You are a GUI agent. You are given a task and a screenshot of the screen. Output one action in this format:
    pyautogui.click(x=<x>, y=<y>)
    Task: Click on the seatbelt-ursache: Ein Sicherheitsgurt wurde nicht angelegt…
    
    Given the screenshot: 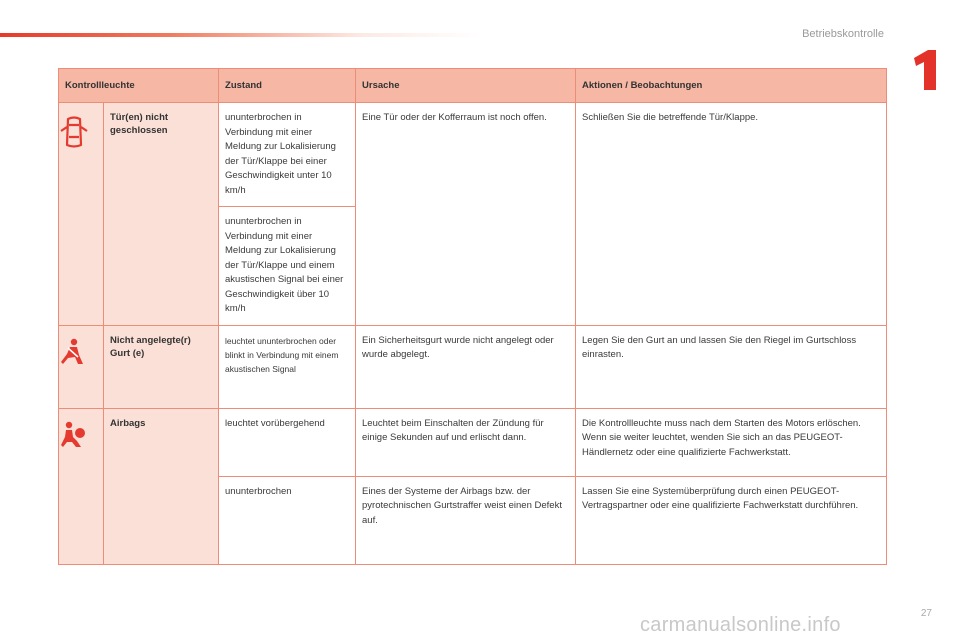 What is the action you would take?
    pyautogui.click(x=466, y=366)
    